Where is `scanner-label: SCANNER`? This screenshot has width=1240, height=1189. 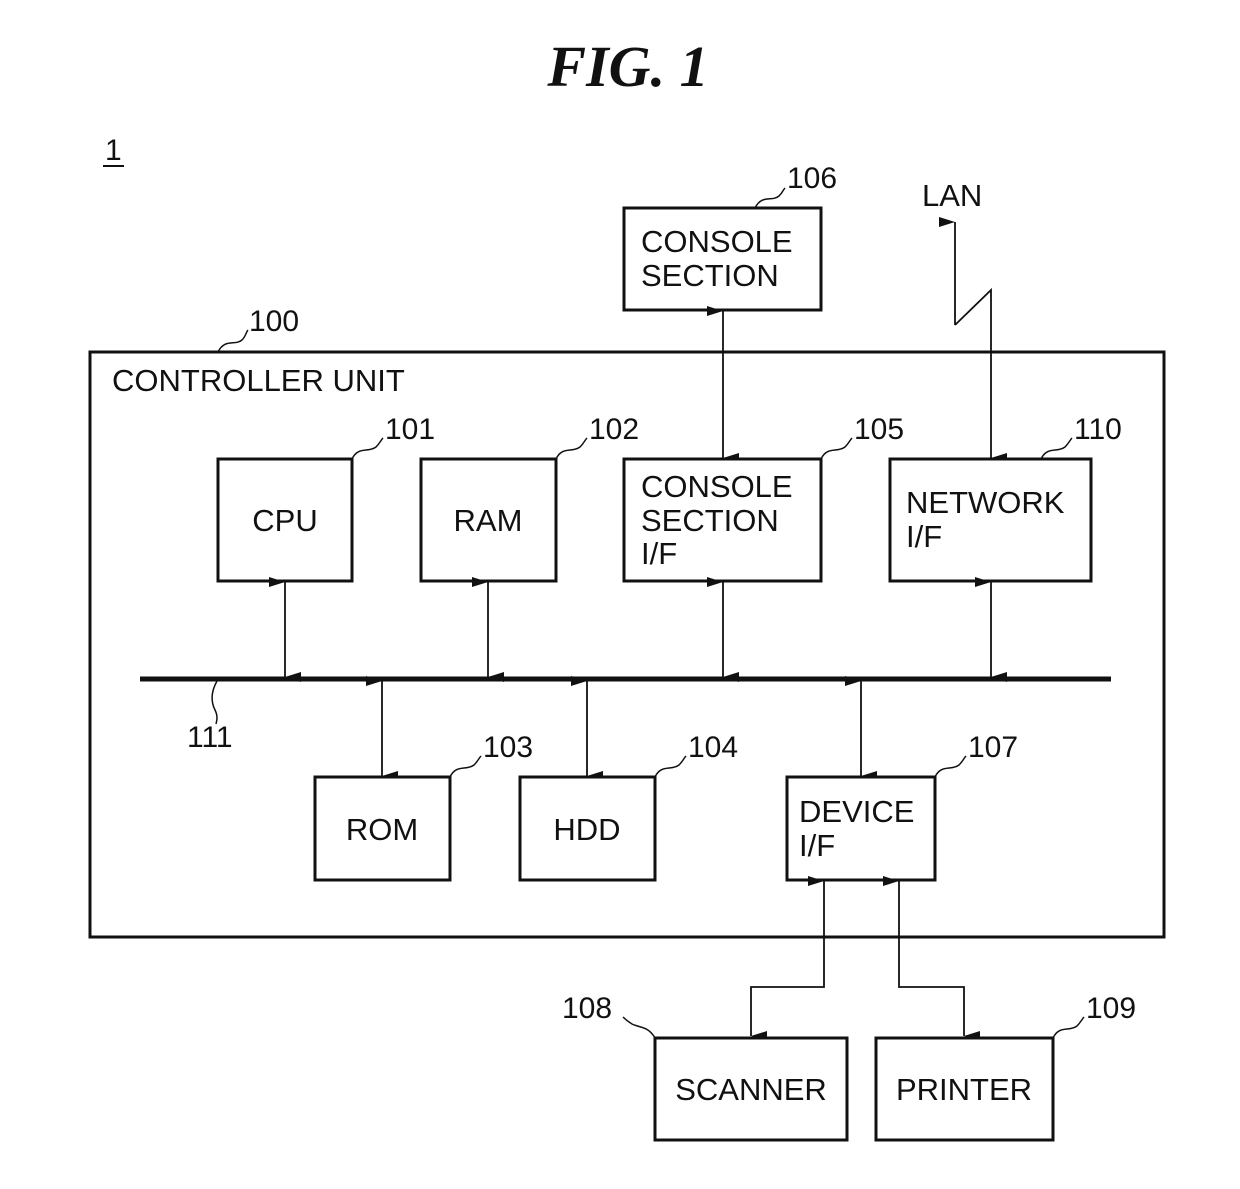
scanner-label: SCANNER is located at coordinates (751, 1089).